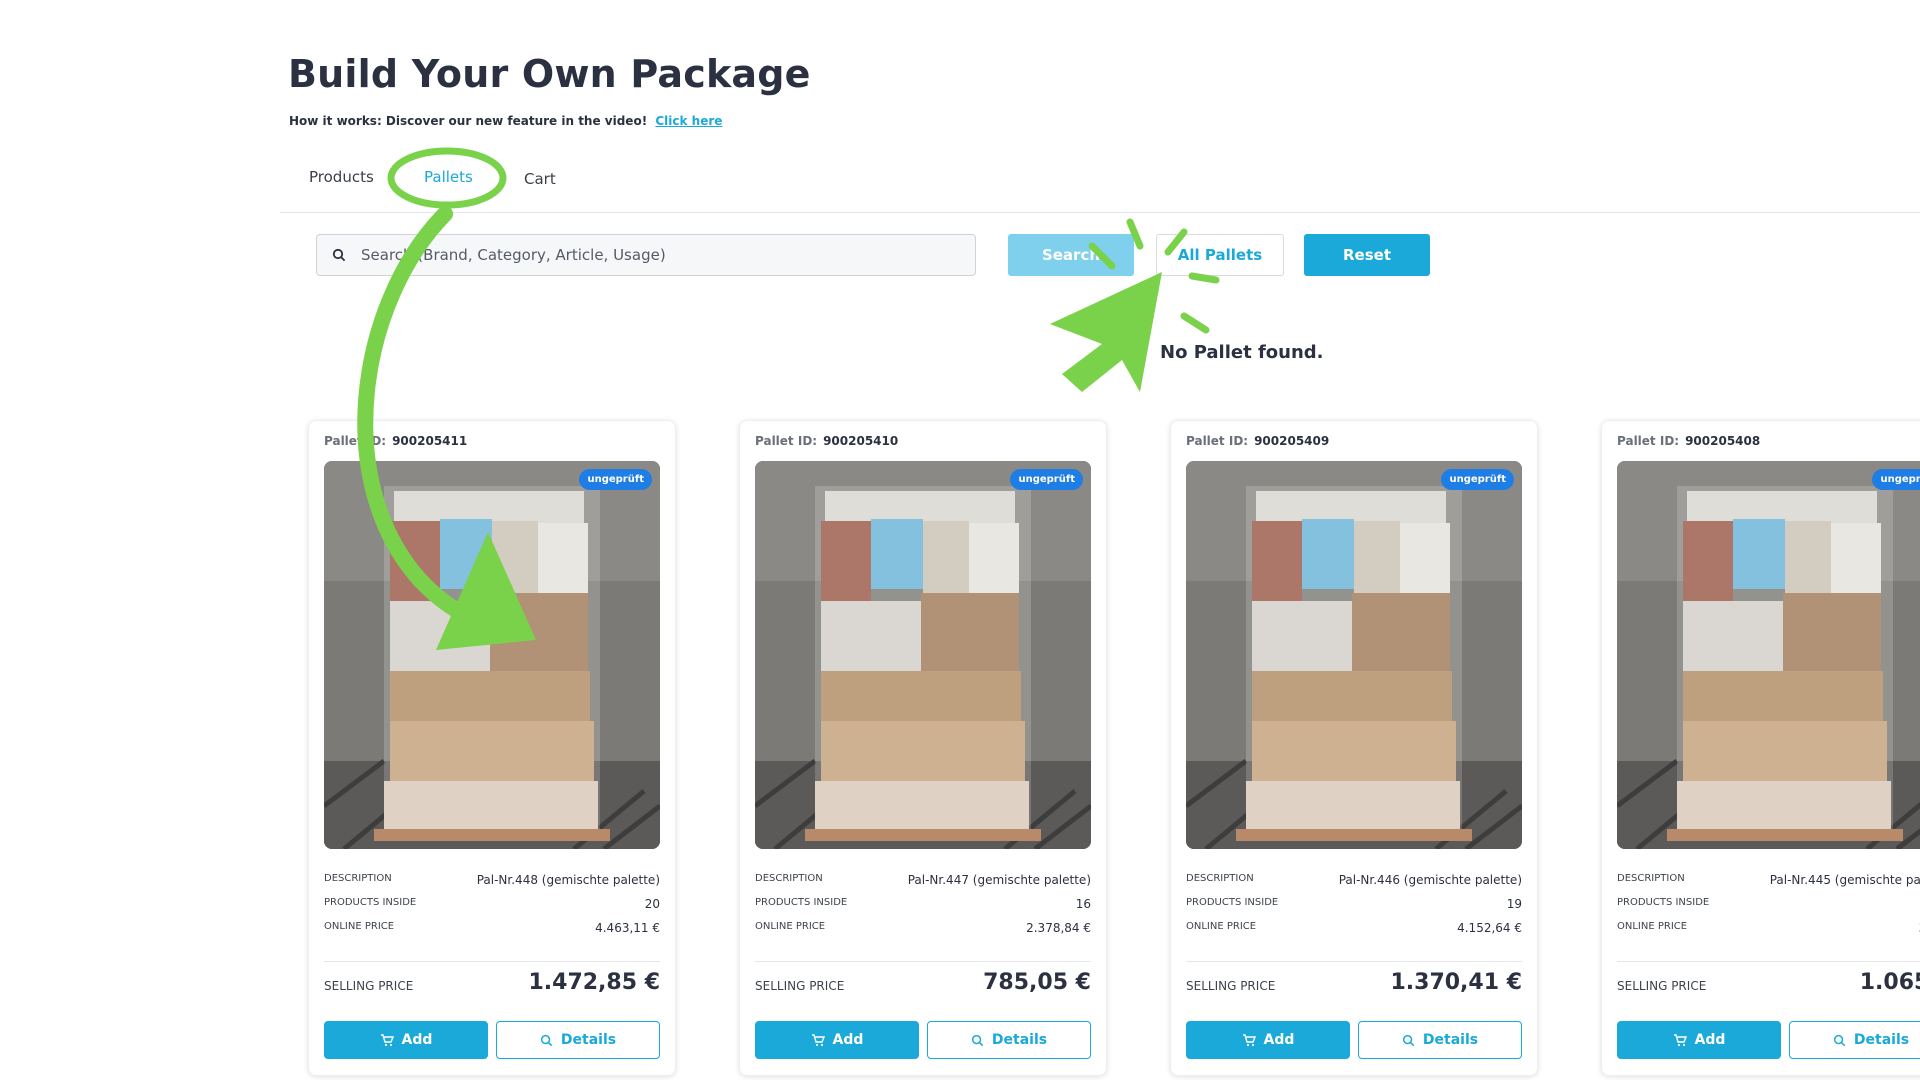 The width and height of the screenshot is (1920, 1080). I want to click on description-value: Pal-Nr.447 (gemischte palette), so click(999, 880).